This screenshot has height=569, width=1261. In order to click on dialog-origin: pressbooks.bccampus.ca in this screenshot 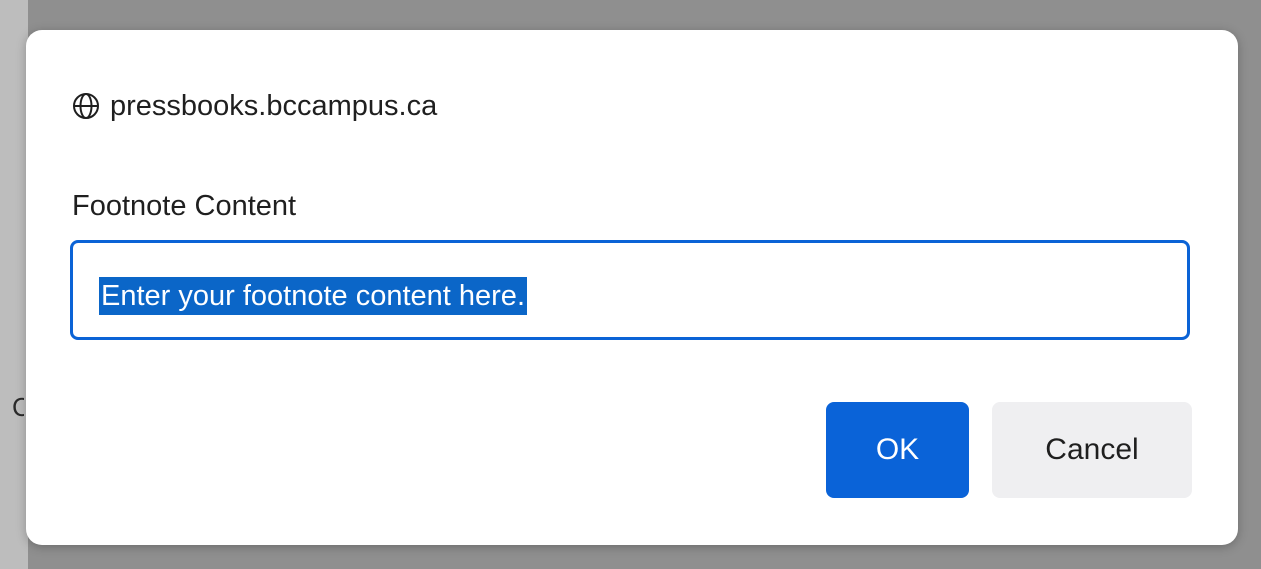, I will do `click(254, 106)`.